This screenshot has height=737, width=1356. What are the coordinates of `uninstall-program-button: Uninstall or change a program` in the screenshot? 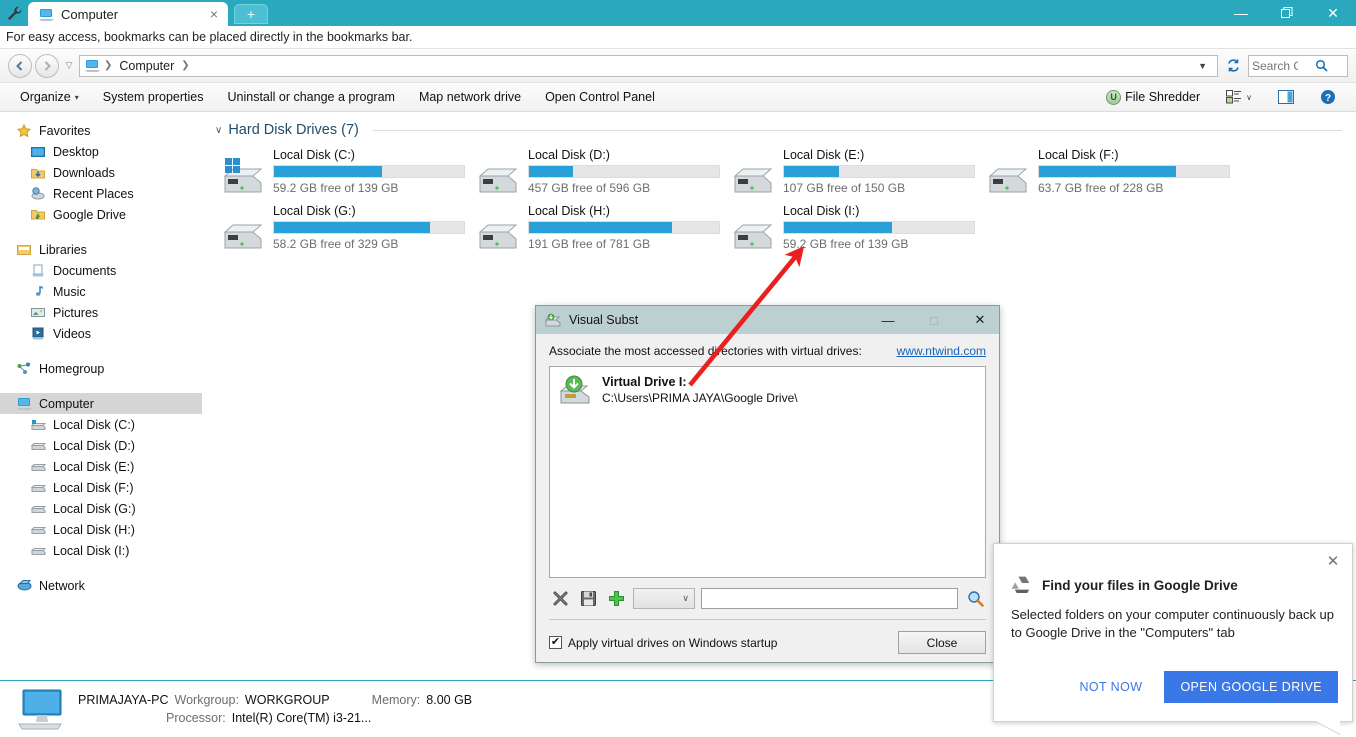 It's located at (310, 97).